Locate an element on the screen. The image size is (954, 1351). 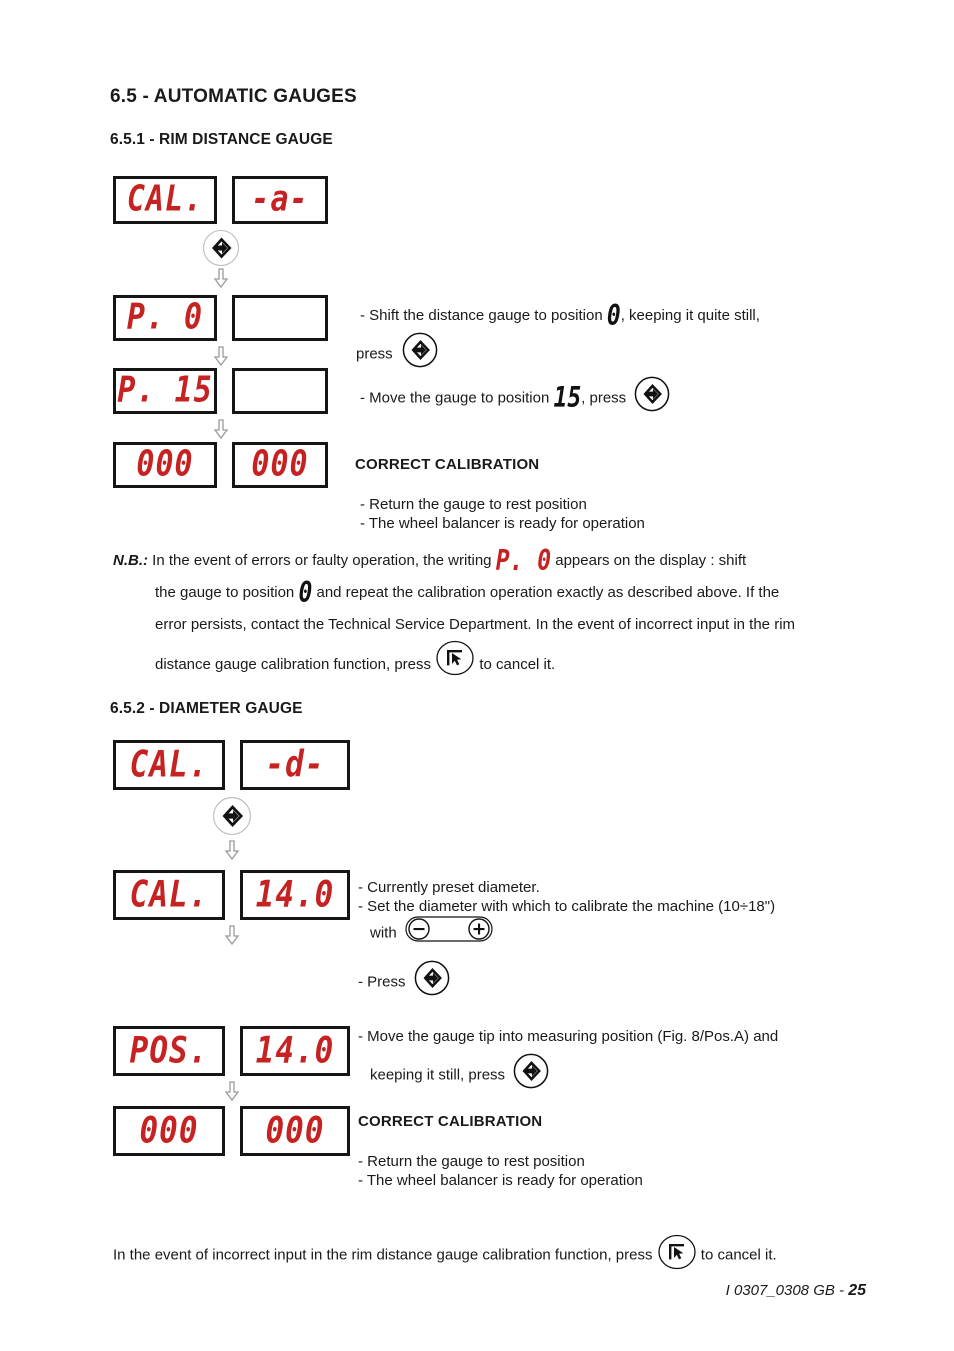
note-line4-b: to cancel it. is located at coordinates (515, 664).